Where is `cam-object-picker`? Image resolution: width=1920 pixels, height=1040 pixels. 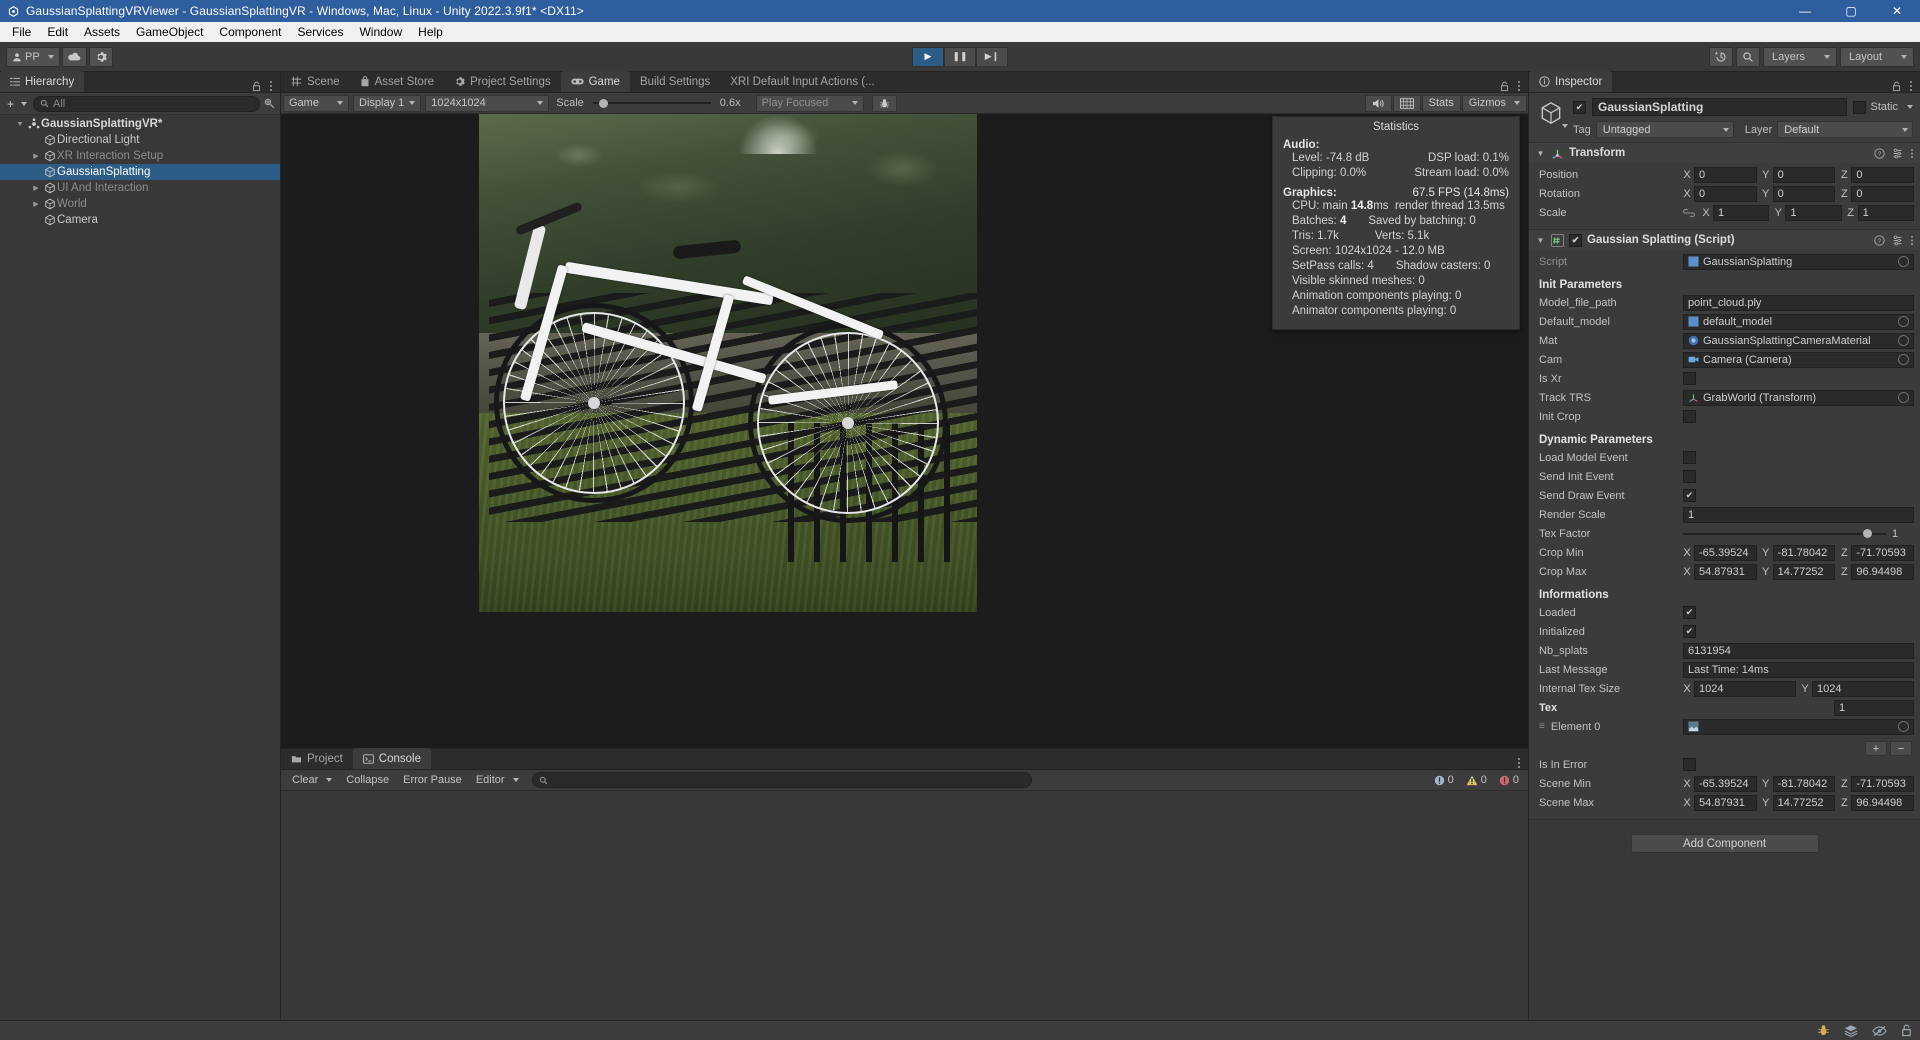 cam-object-picker is located at coordinates (1903, 359).